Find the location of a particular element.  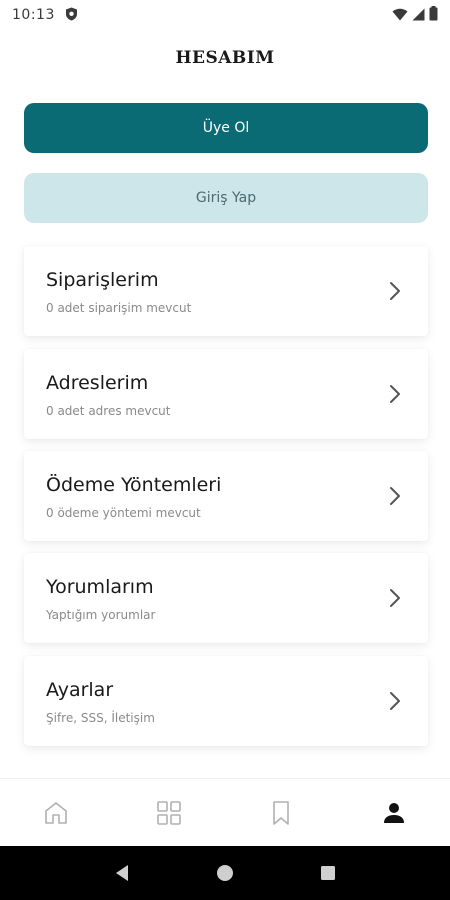

menu-item-title: Ayarlar is located at coordinates (80, 690).